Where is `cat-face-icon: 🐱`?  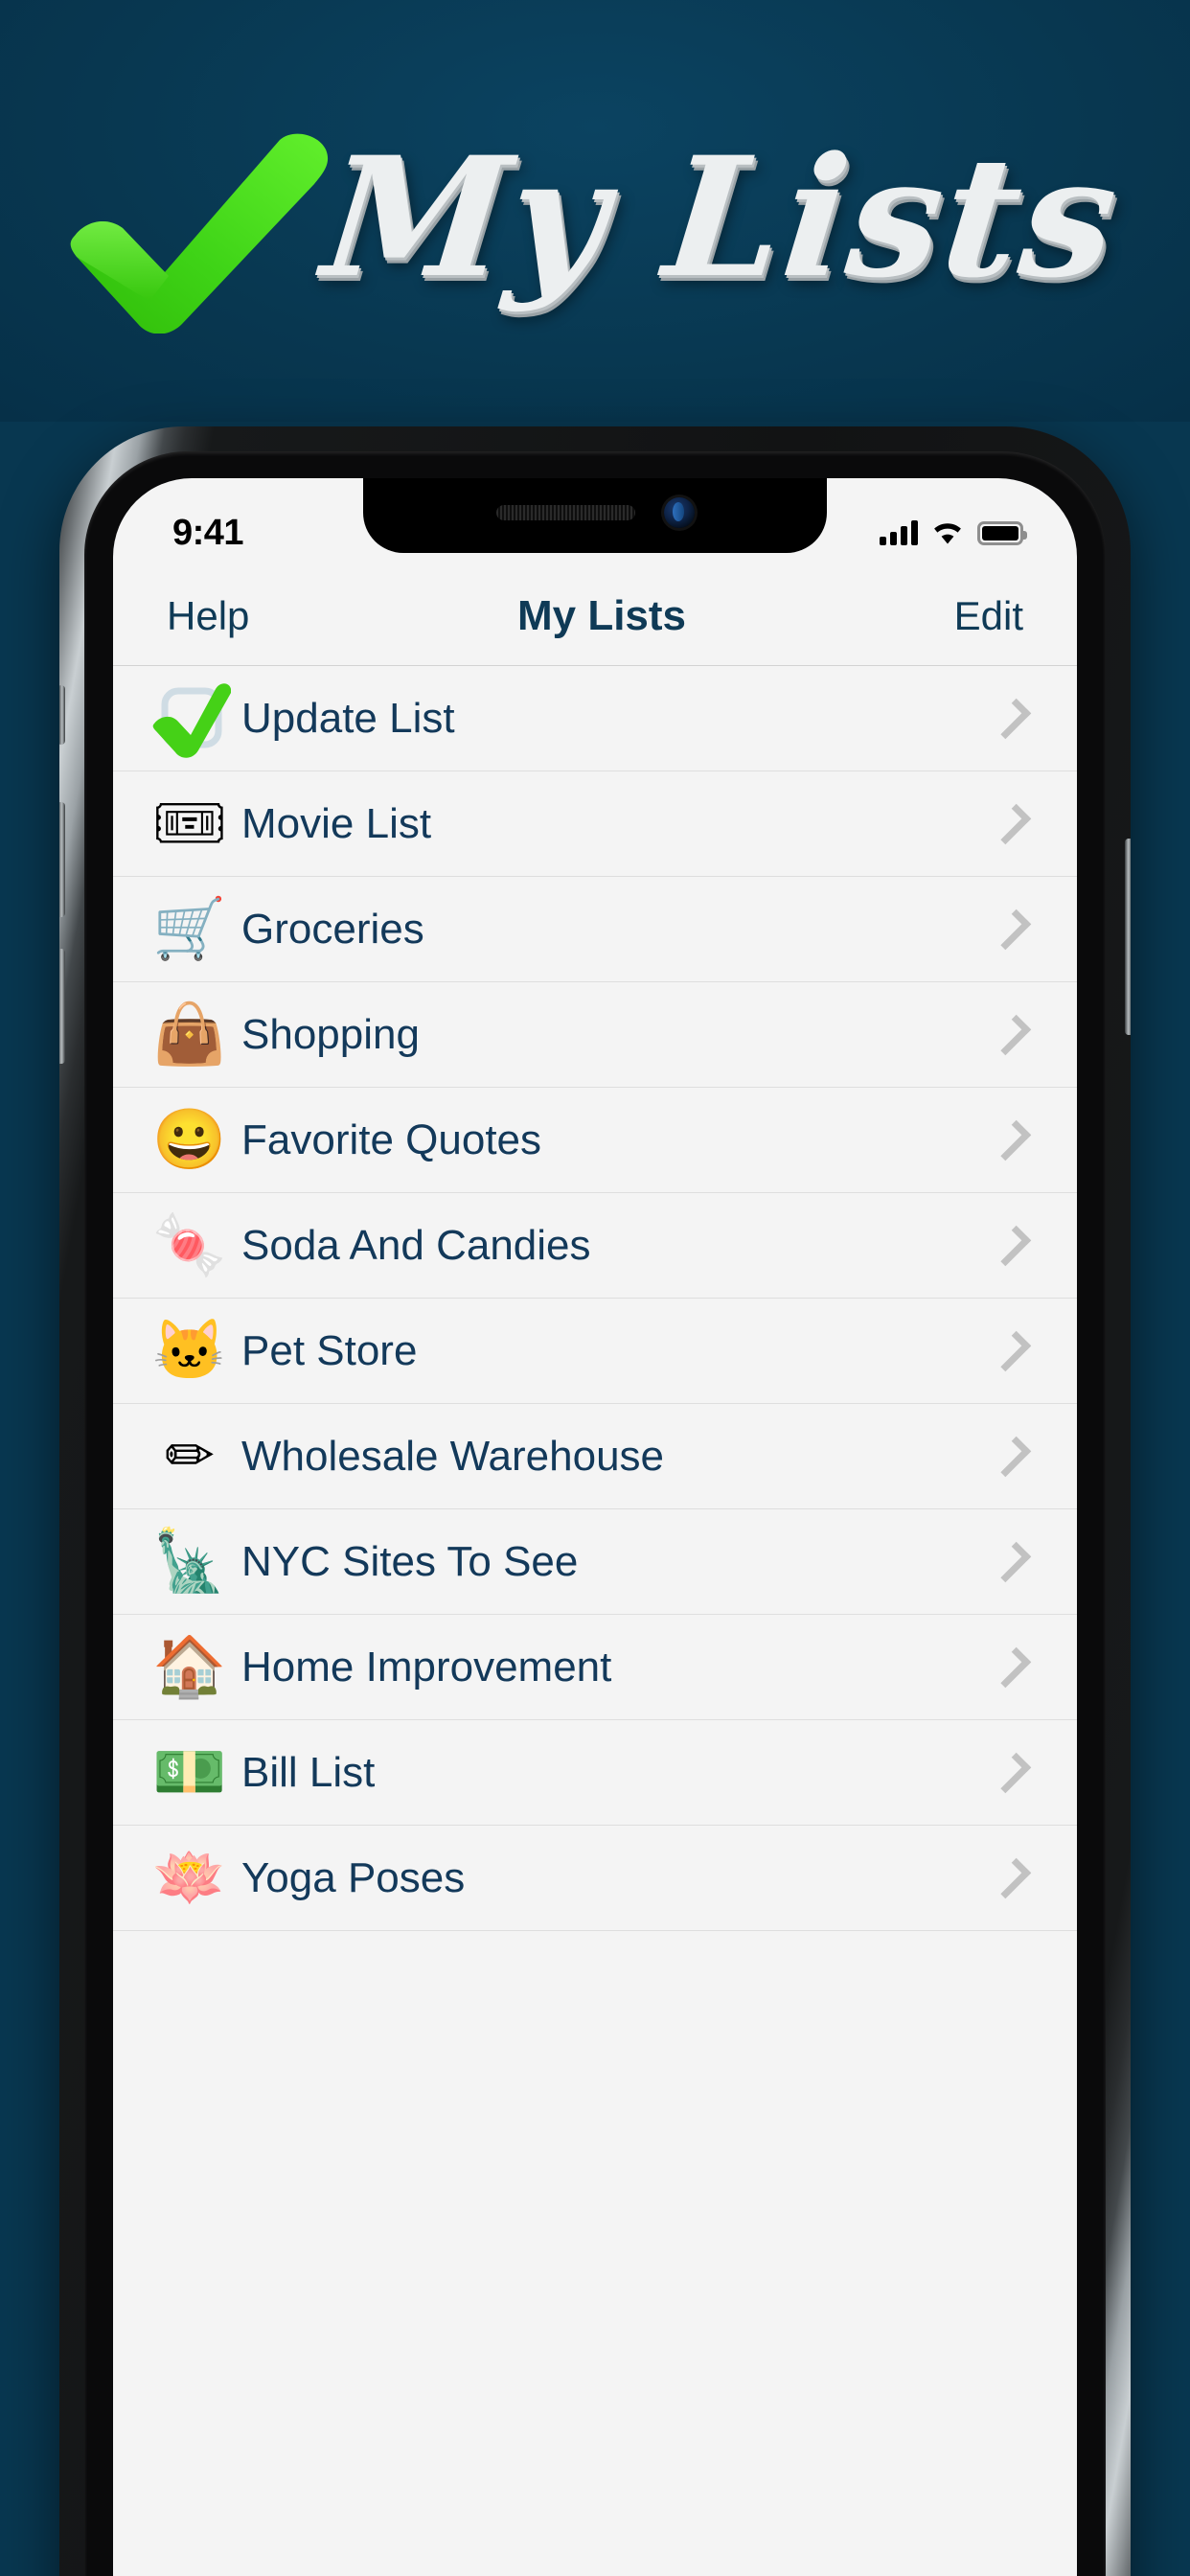
cat-face-icon: 🐱 is located at coordinates (190, 1350).